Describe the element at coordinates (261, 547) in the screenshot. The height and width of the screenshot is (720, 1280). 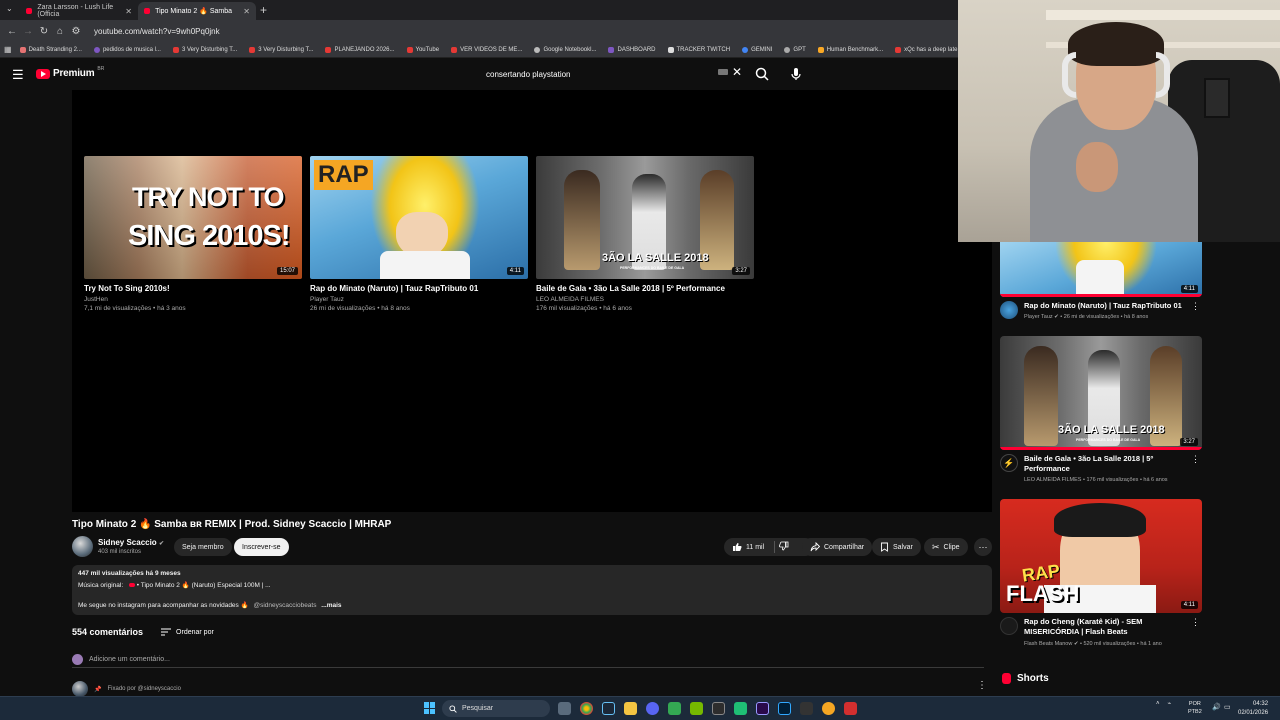
I see `subscribe-button: Inscrever-se` at that location.